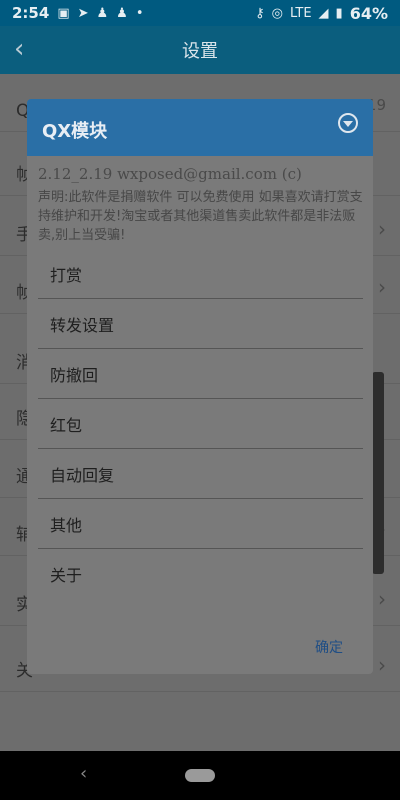  I want to click on battery-icon: ▮, so click(339, 13).